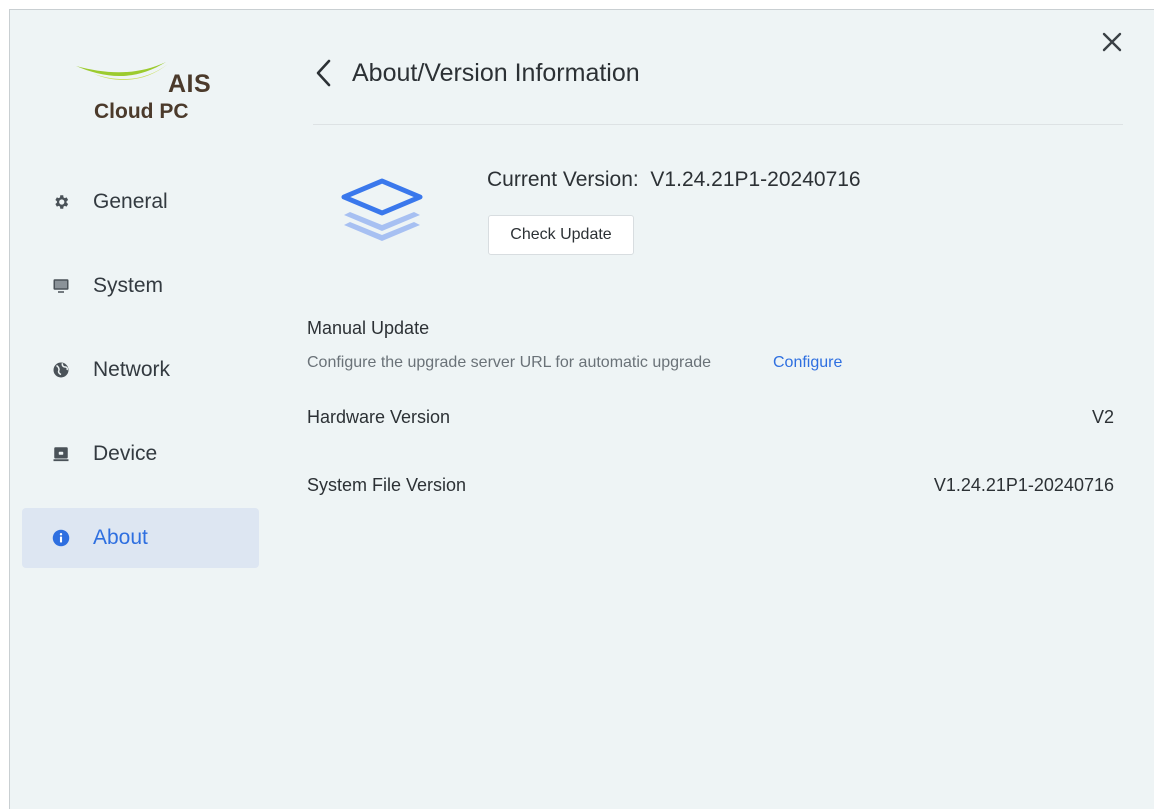 This screenshot has width=1154, height=809. I want to click on sidebar-item-system: System, so click(140, 286).